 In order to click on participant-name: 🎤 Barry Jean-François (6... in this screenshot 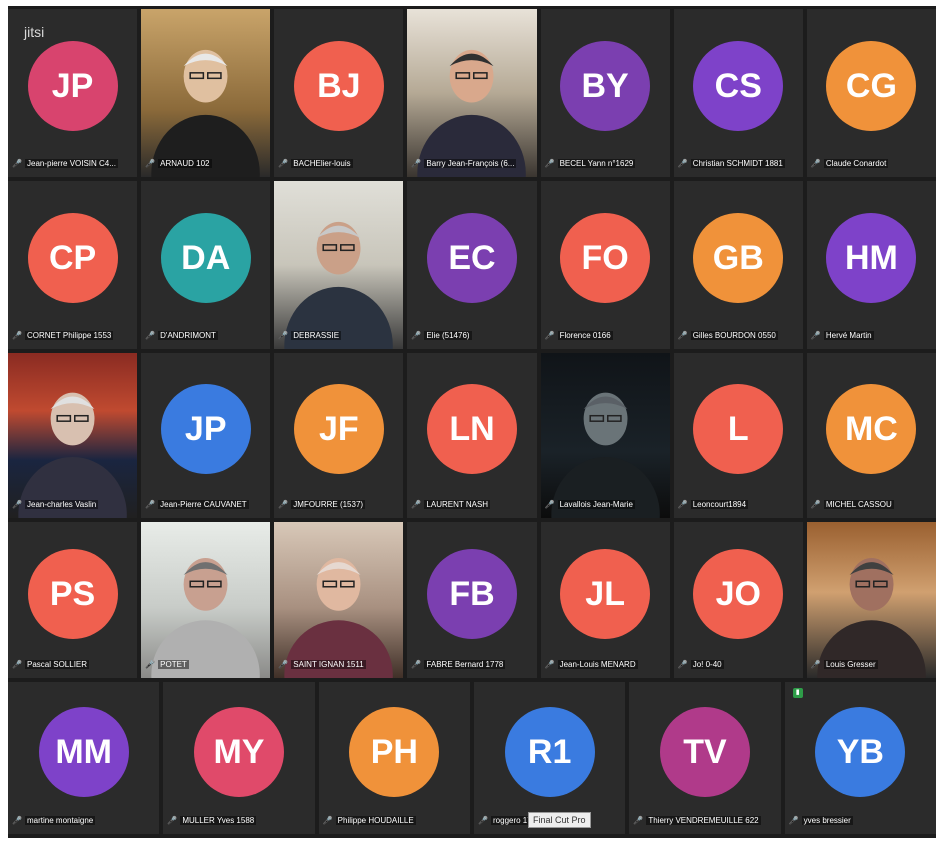, I will do `click(471, 164)`.